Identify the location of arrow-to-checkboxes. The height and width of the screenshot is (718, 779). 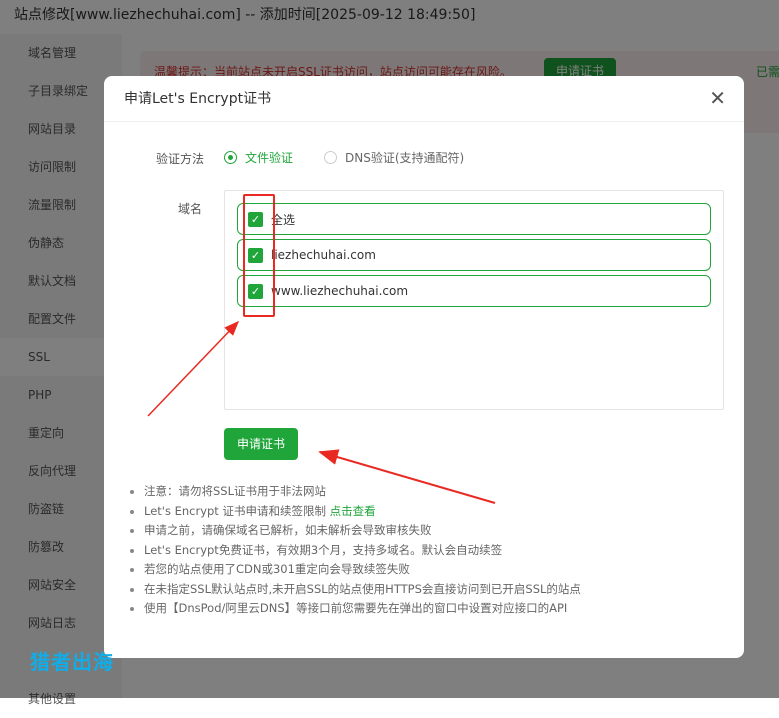
(193, 368).